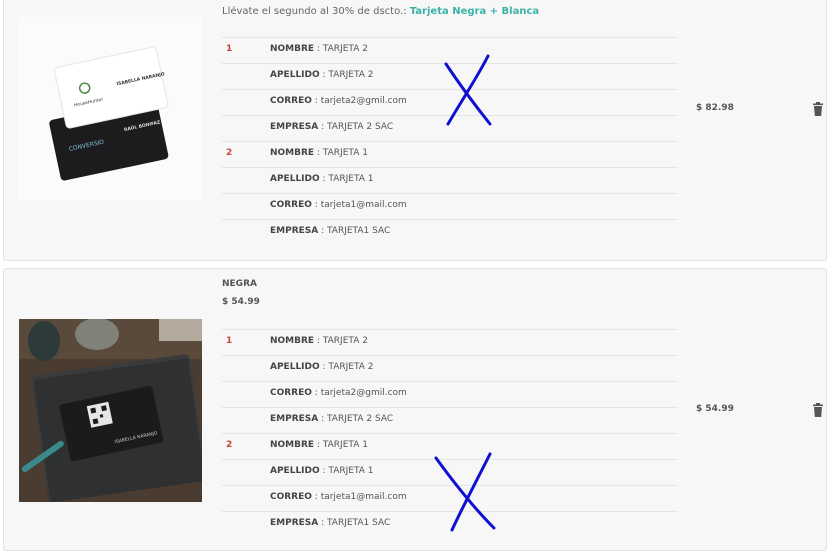 Image resolution: width=836 pixels, height=553 pixels. I want to click on promo-prefix: Llévate el segundo al 30% de dscto.:, so click(314, 11).